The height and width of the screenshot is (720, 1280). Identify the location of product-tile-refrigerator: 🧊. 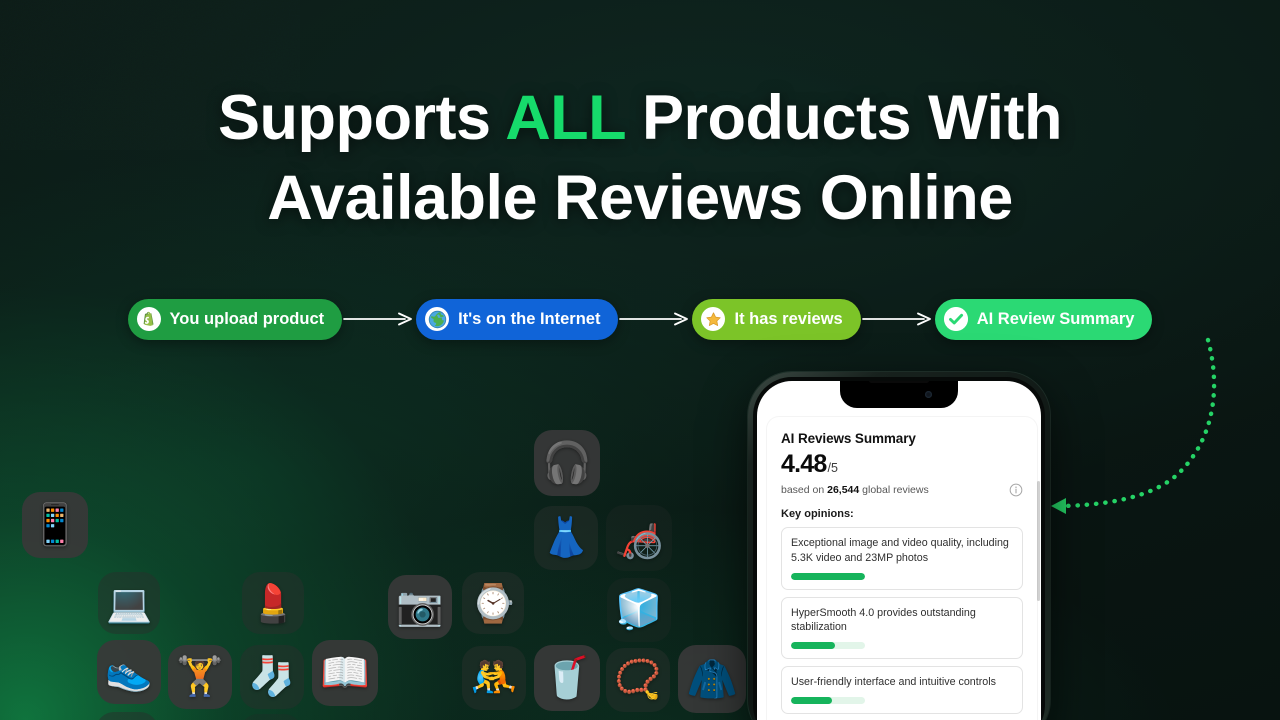
(639, 610).